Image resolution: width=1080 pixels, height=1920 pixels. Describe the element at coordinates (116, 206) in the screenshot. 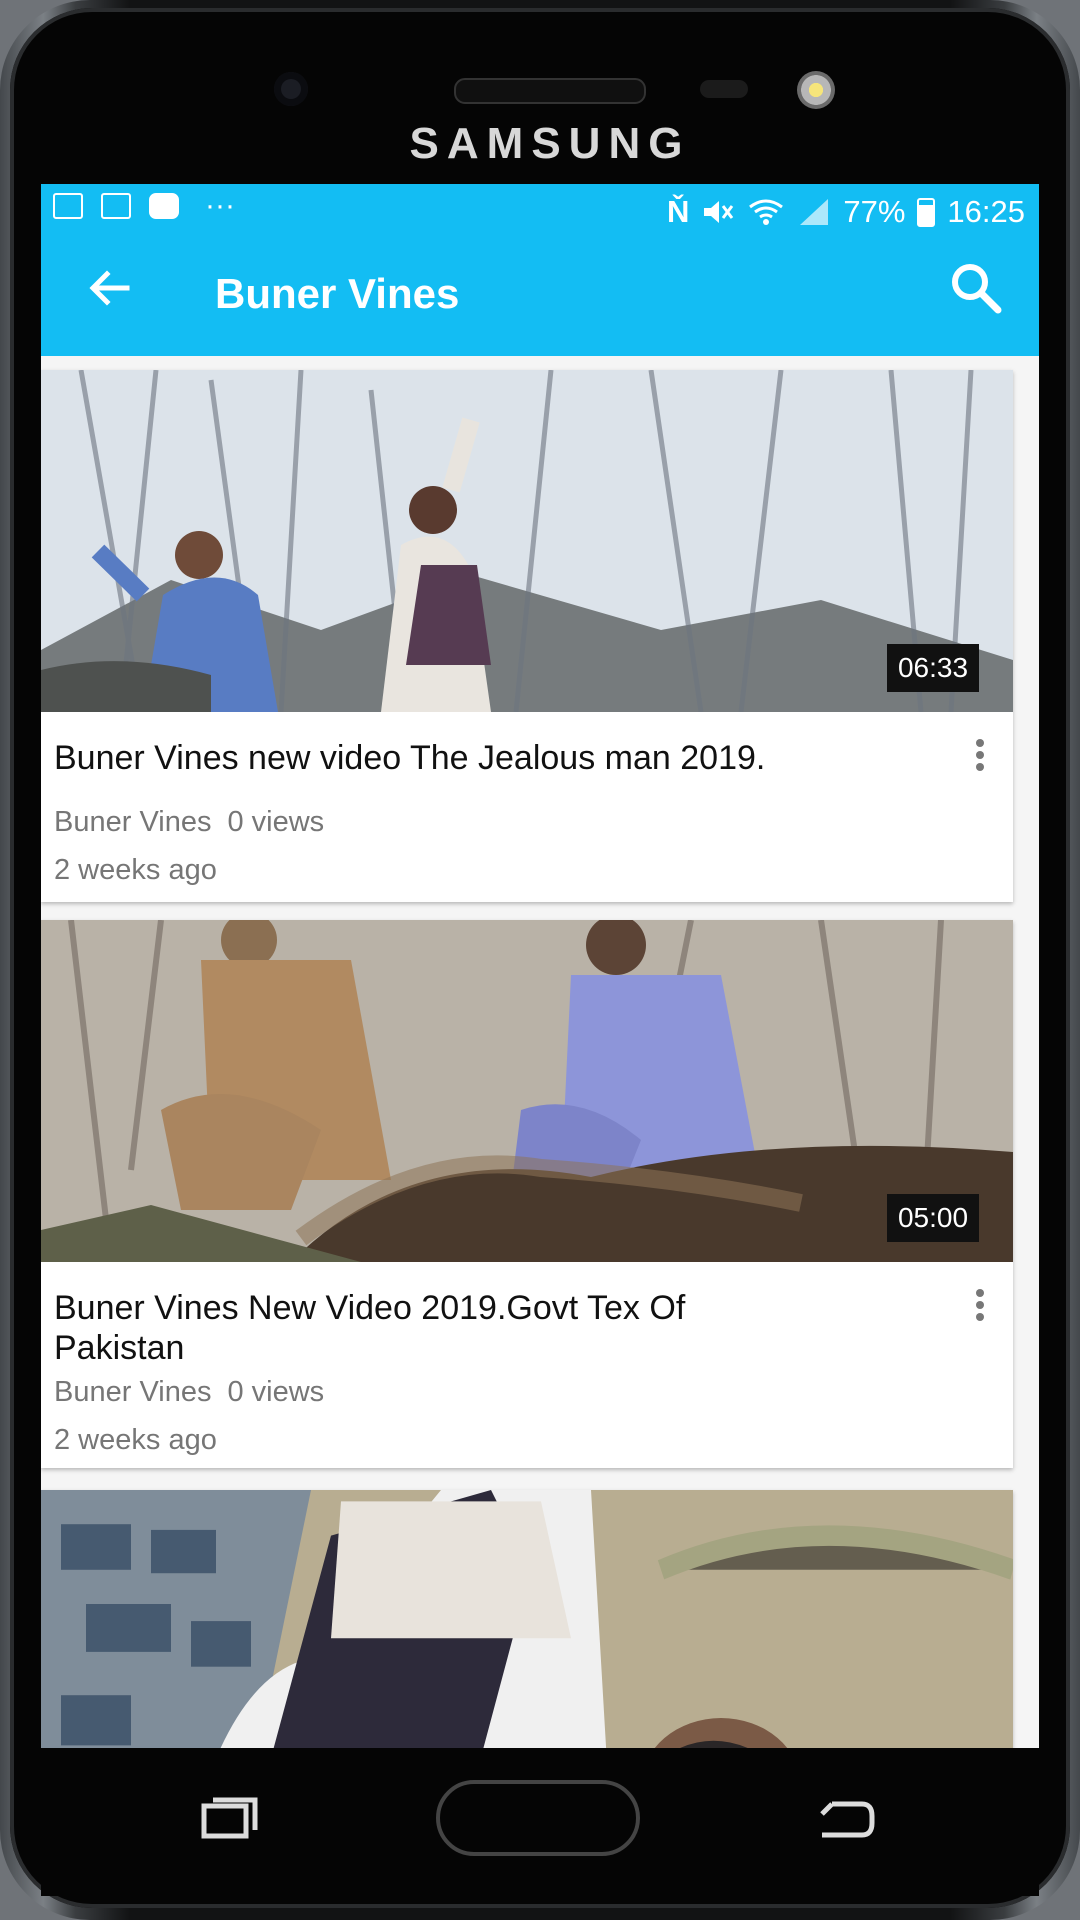

I see `tv-icon` at that location.